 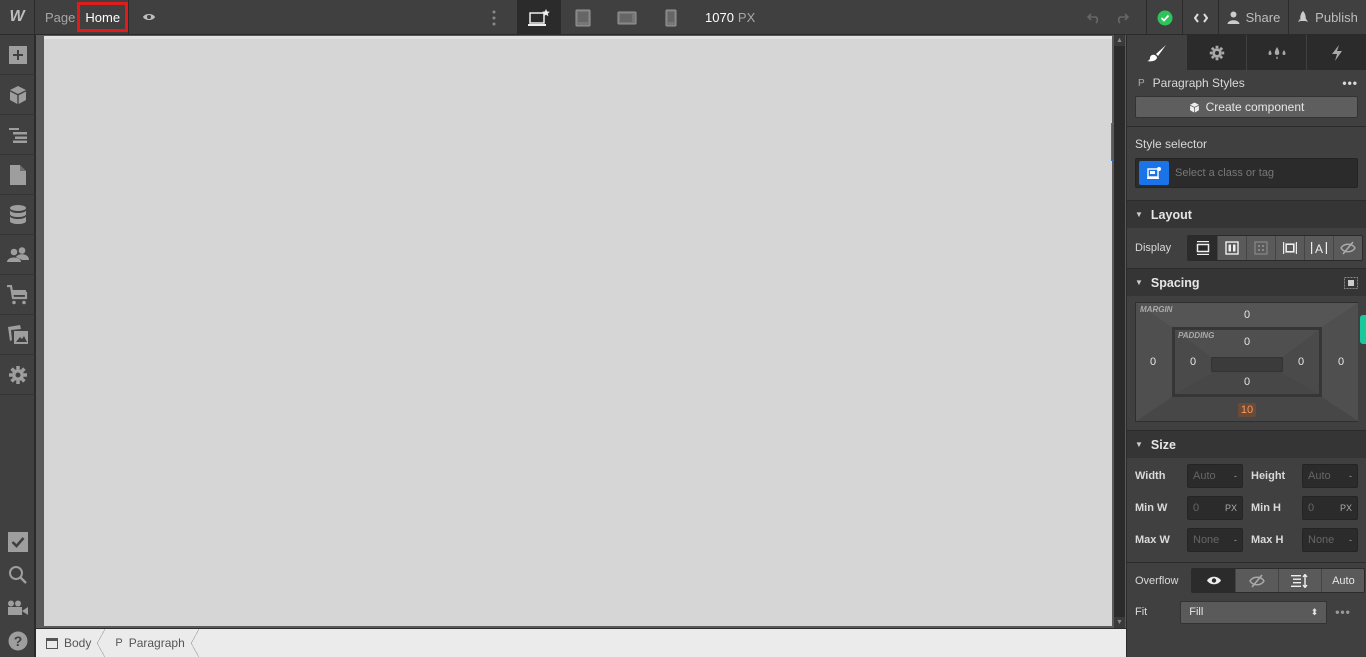 I want to click on sidebar-settings, so click(x=17, y=375).